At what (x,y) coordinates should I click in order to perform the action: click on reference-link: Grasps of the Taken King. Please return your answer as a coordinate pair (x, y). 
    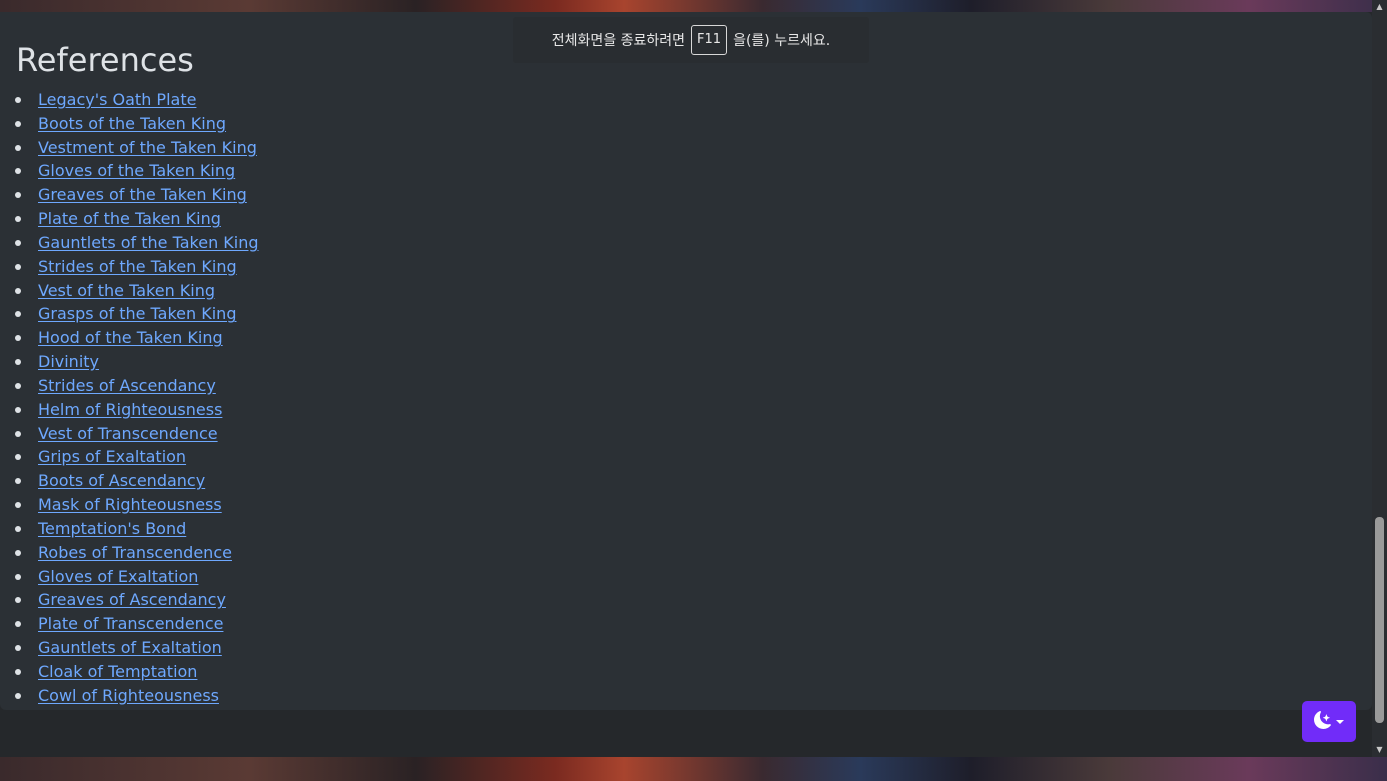
    Looking at the image, I should click on (137, 313).